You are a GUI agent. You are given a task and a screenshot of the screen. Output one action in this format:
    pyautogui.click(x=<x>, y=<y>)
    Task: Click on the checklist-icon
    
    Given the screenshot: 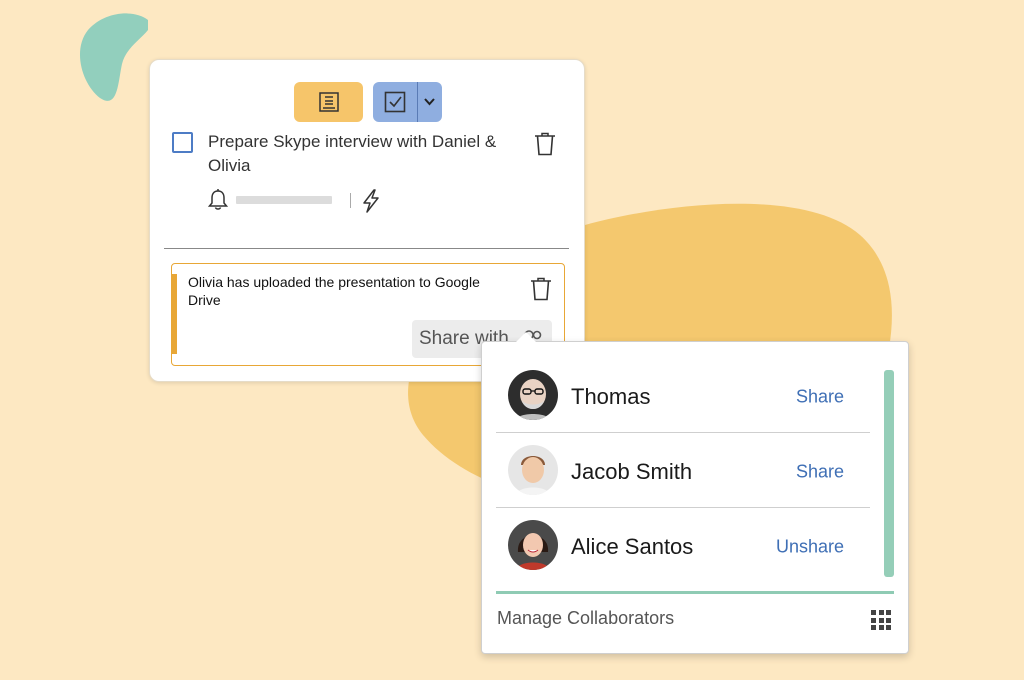 What is the action you would take?
    pyautogui.click(x=395, y=102)
    